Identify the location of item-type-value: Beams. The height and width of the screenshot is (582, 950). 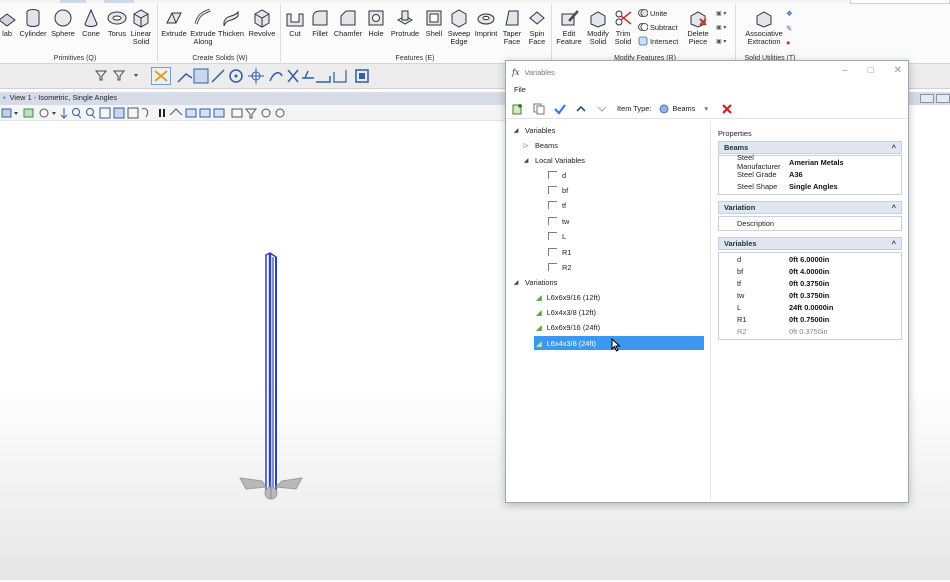
(684, 108).